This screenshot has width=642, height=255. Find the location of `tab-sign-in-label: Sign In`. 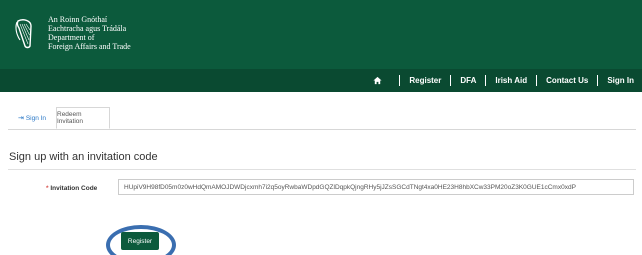

tab-sign-in-label: Sign In is located at coordinates (36, 118).